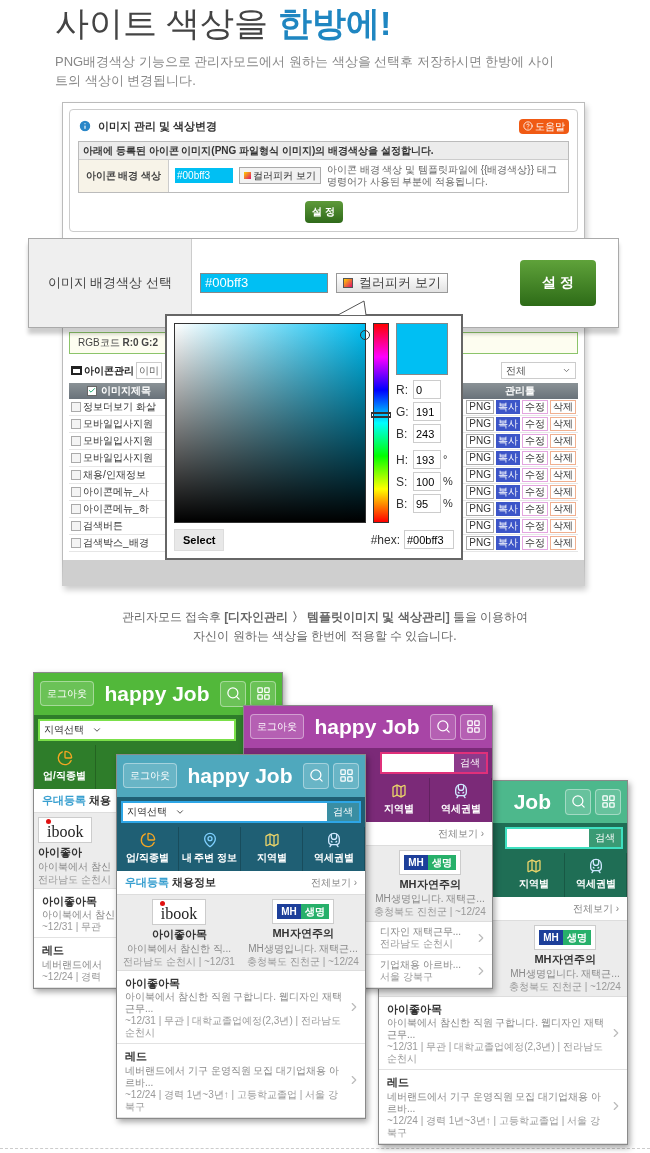  What do you see at coordinates (385, 540) in the screenshot?
I see `hex-label: #hex:` at bounding box center [385, 540].